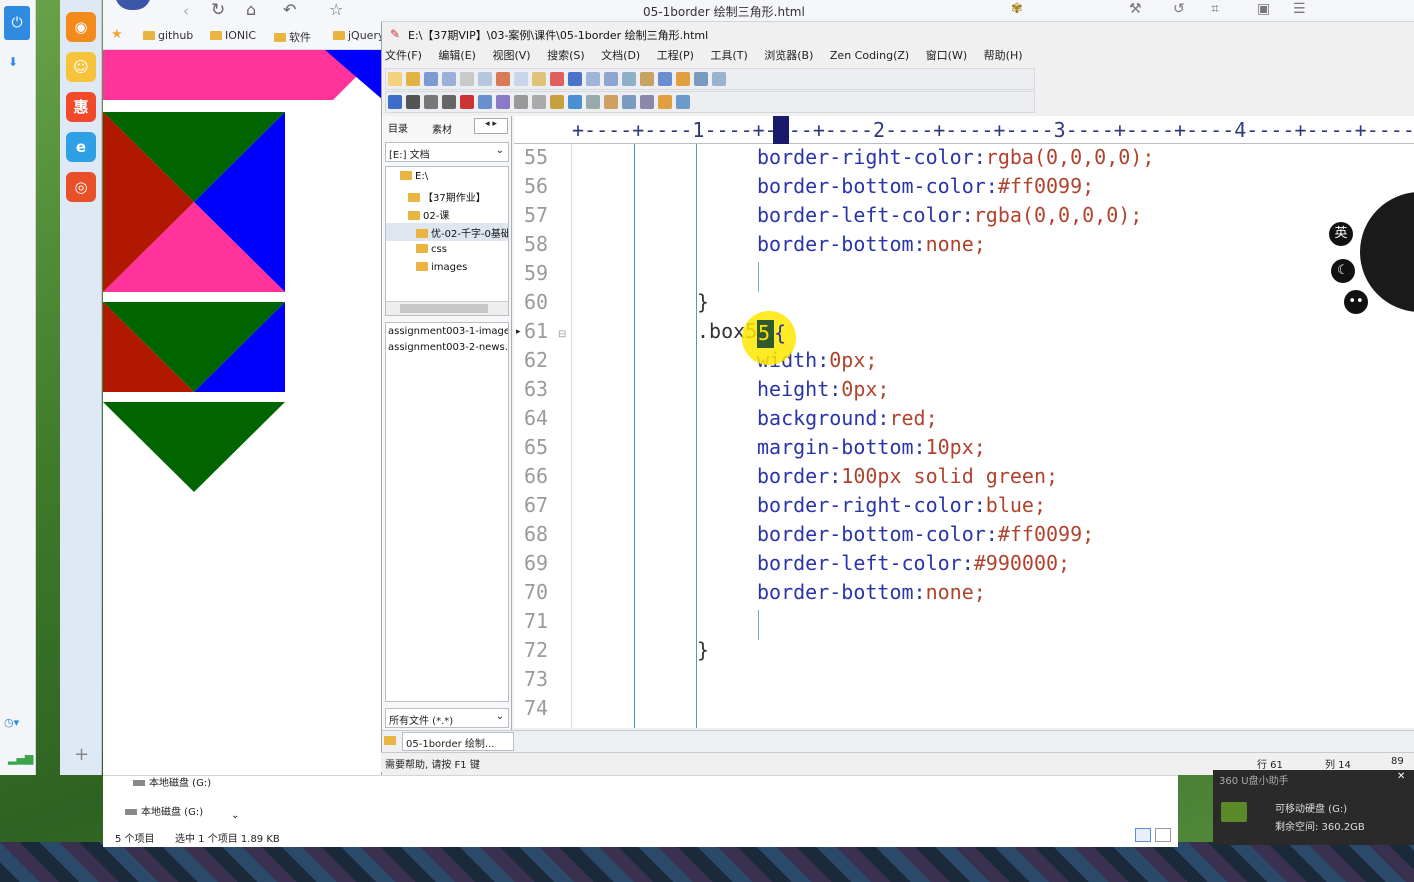 This screenshot has height=882, width=1414. What do you see at coordinates (1179, 9) in the screenshot?
I see `history-icon: ↺` at bounding box center [1179, 9].